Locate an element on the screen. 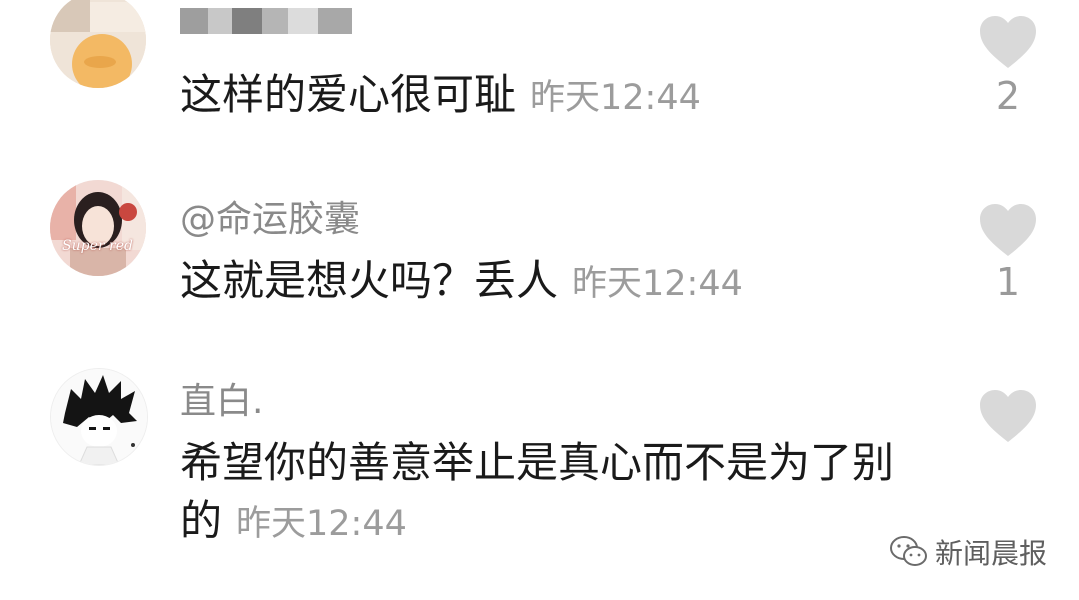  like-count: 1 is located at coordinates (1008, 282).